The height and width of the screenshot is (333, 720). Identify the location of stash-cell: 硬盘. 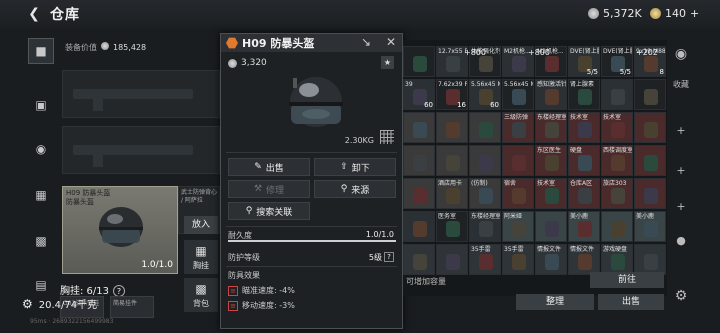
(584, 160).